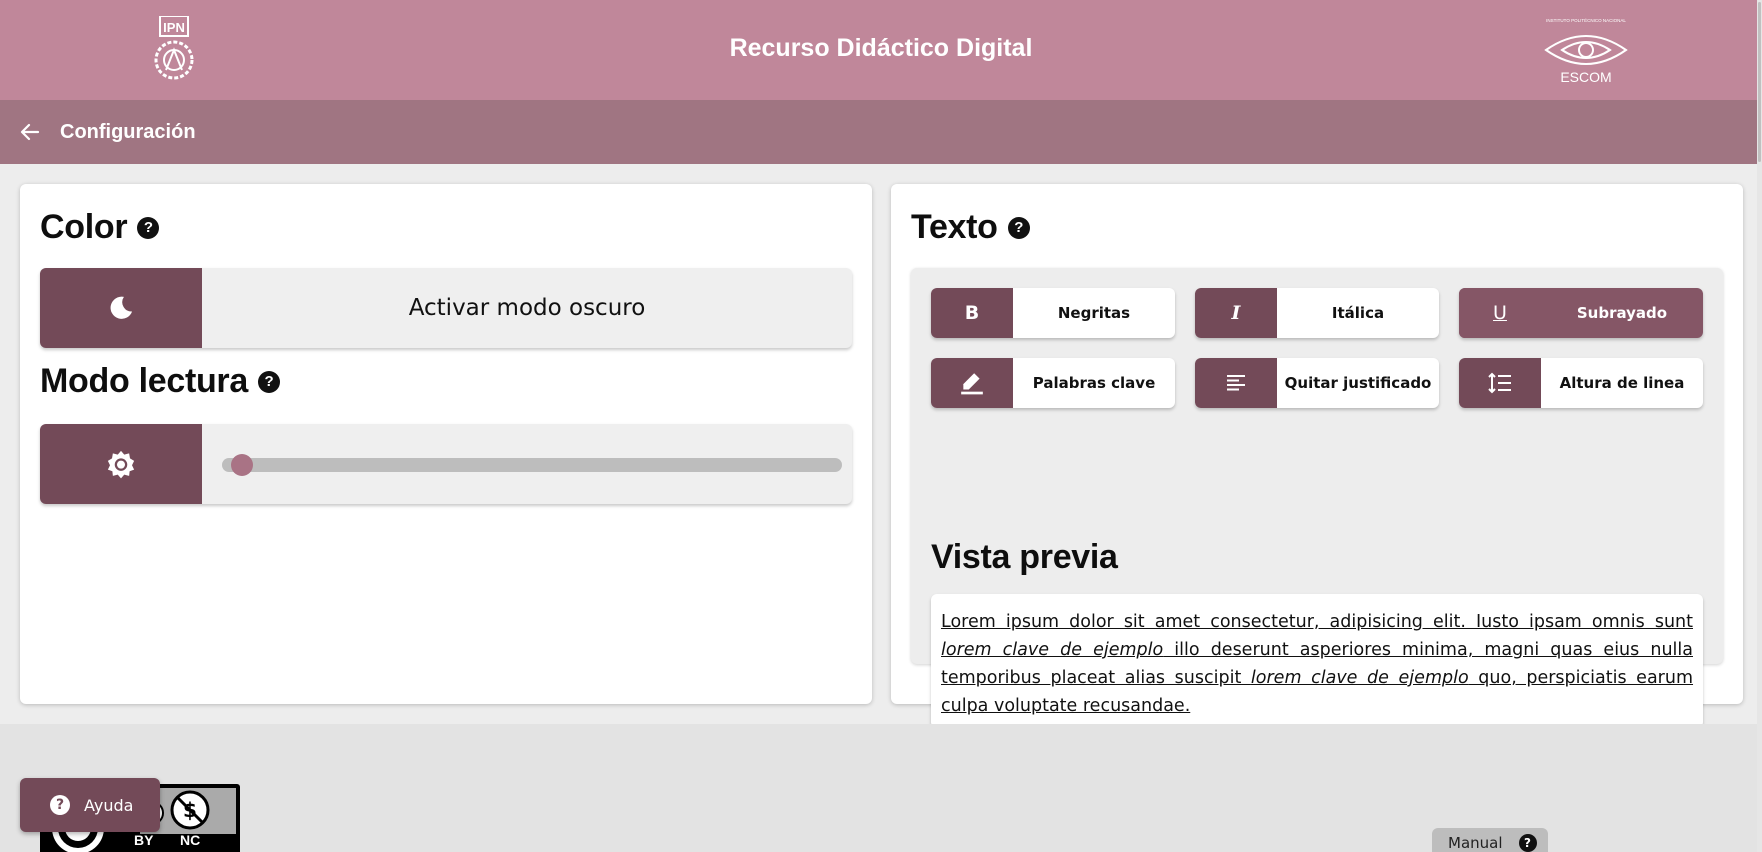 This screenshot has height=852, width=1762. What do you see at coordinates (881, 132) in the screenshot?
I see `config-toolbar: Configuración` at bounding box center [881, 132].